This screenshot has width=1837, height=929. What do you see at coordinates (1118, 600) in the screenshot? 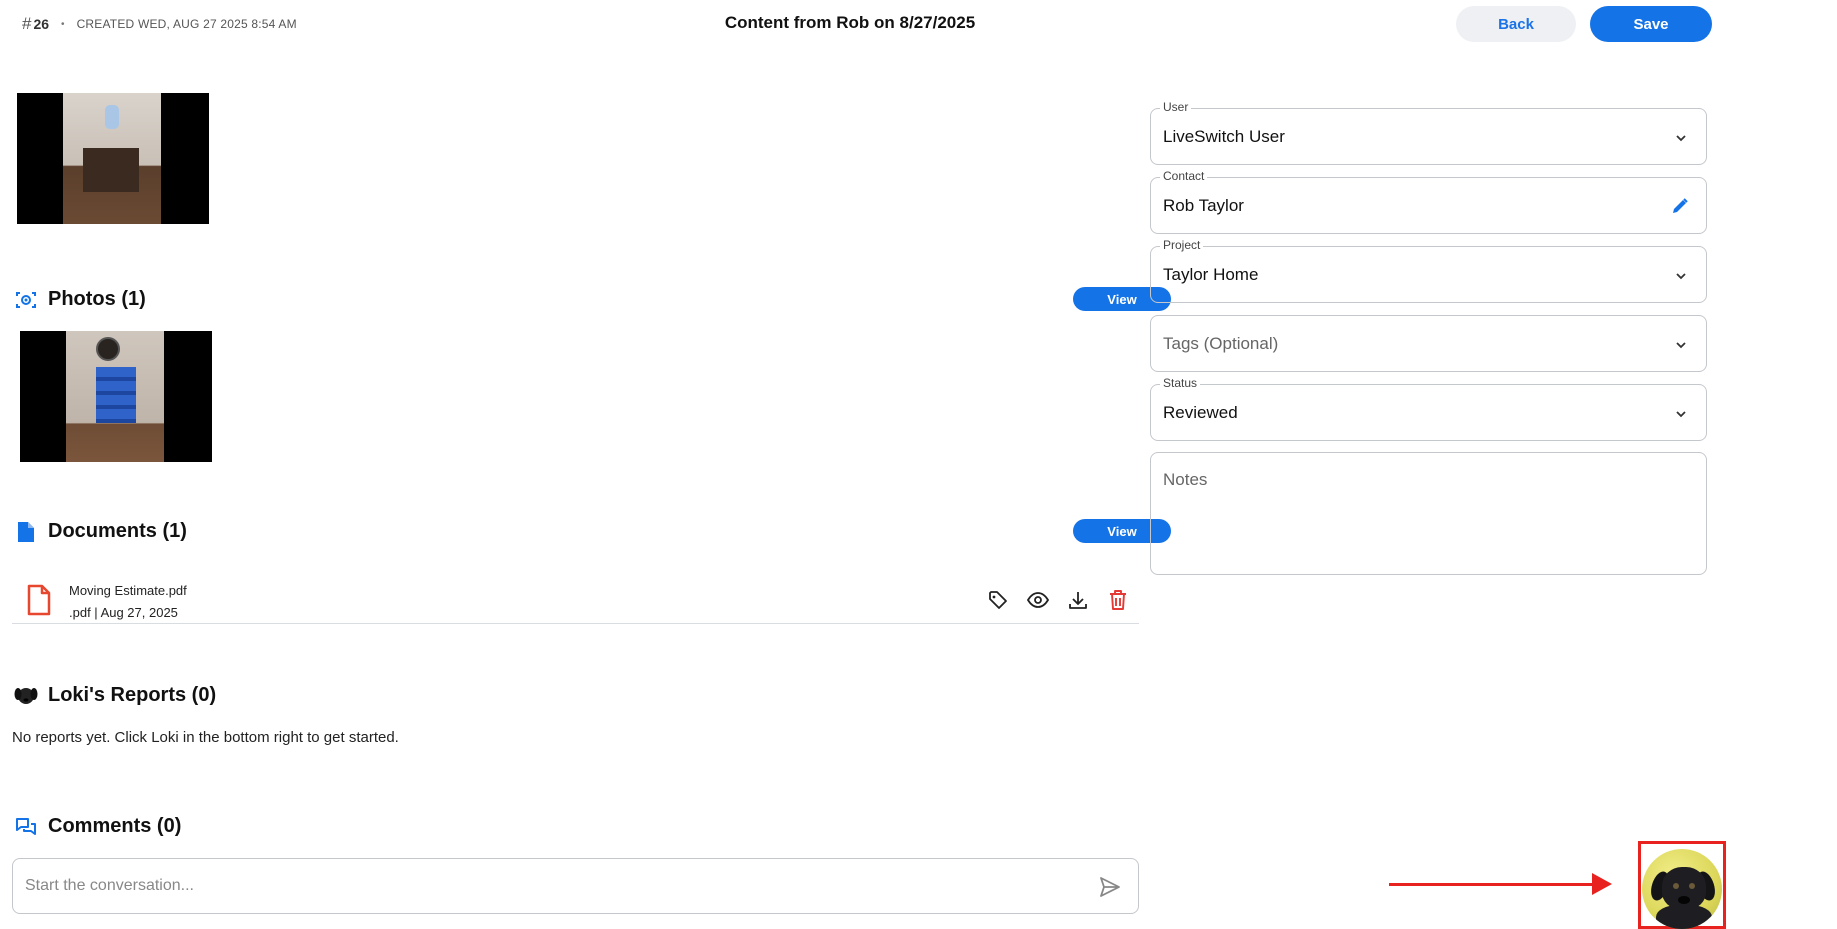
I see `trash-icon` at bounding box center [1118, 600].